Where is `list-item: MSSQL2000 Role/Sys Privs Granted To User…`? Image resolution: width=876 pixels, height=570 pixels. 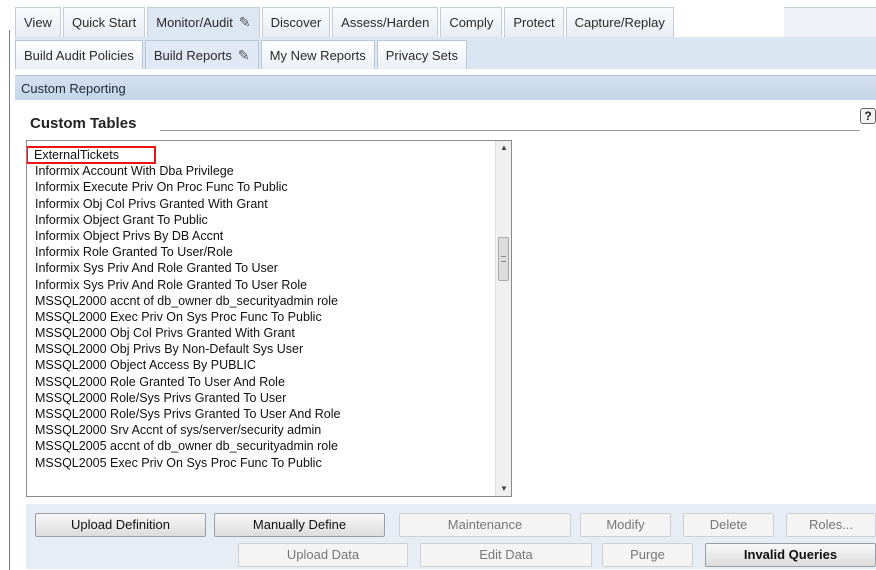 list-item: MSSQL2000 Role/Sys Privs Granted To User… is located at coordinates (262, 414).